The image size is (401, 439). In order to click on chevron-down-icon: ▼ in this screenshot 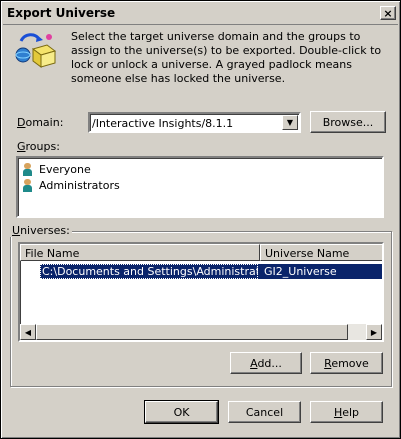, I will do `click(290, 122)`.